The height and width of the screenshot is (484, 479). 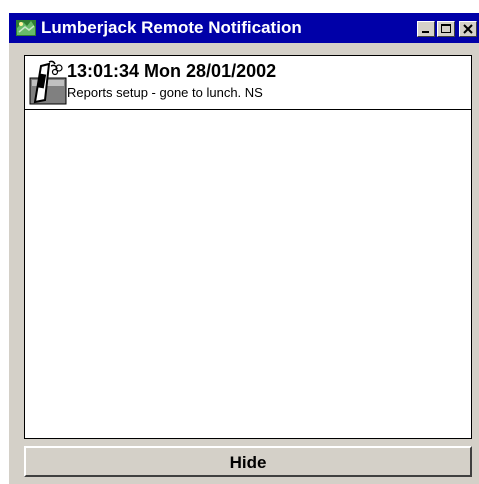 I want to click on title-bar: Lumberjack Remote Notification, so click(x=244, y=28).